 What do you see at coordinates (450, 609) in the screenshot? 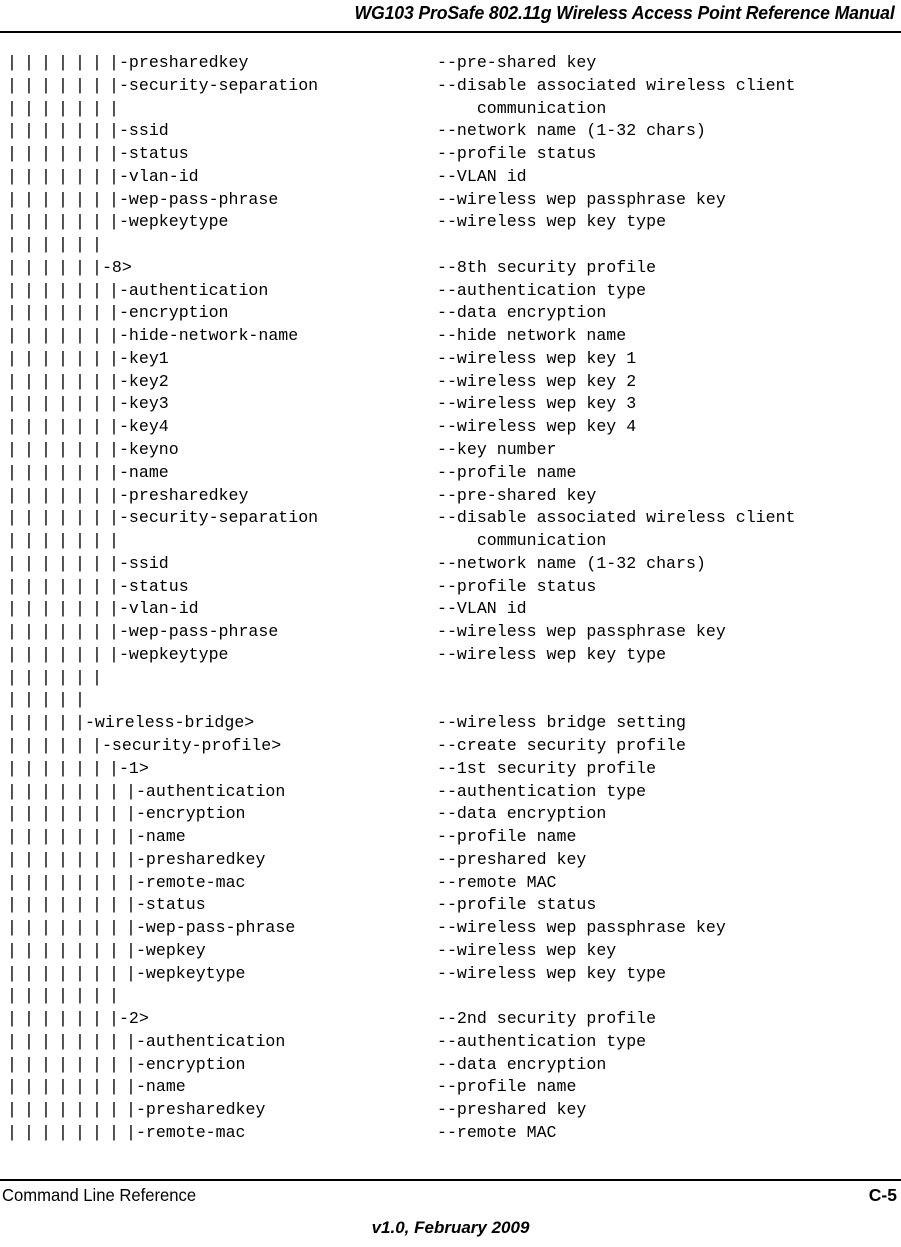
I see `tree-line: | | | | | | |-vlan-id --VLAN id` at bounding box center [450, 609].